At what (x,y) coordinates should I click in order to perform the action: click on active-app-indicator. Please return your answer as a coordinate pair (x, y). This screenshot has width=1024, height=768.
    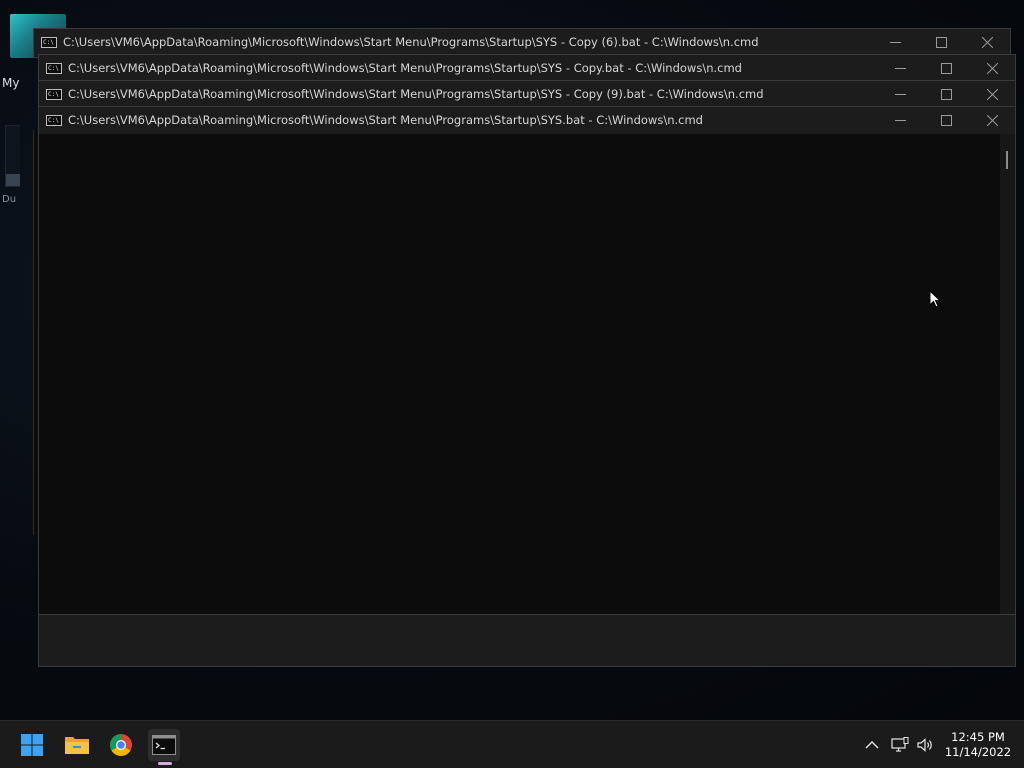
    Looking at the image, I should click on (165, 763).